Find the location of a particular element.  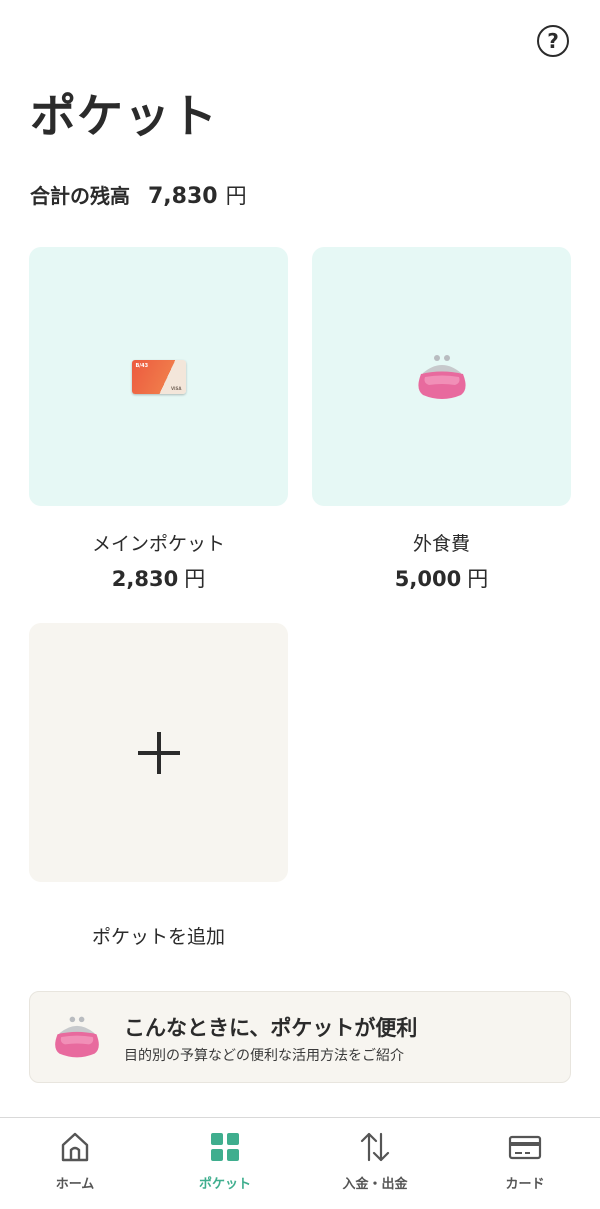

transfer-arrows-icon is located at coordinates (375, 1147).